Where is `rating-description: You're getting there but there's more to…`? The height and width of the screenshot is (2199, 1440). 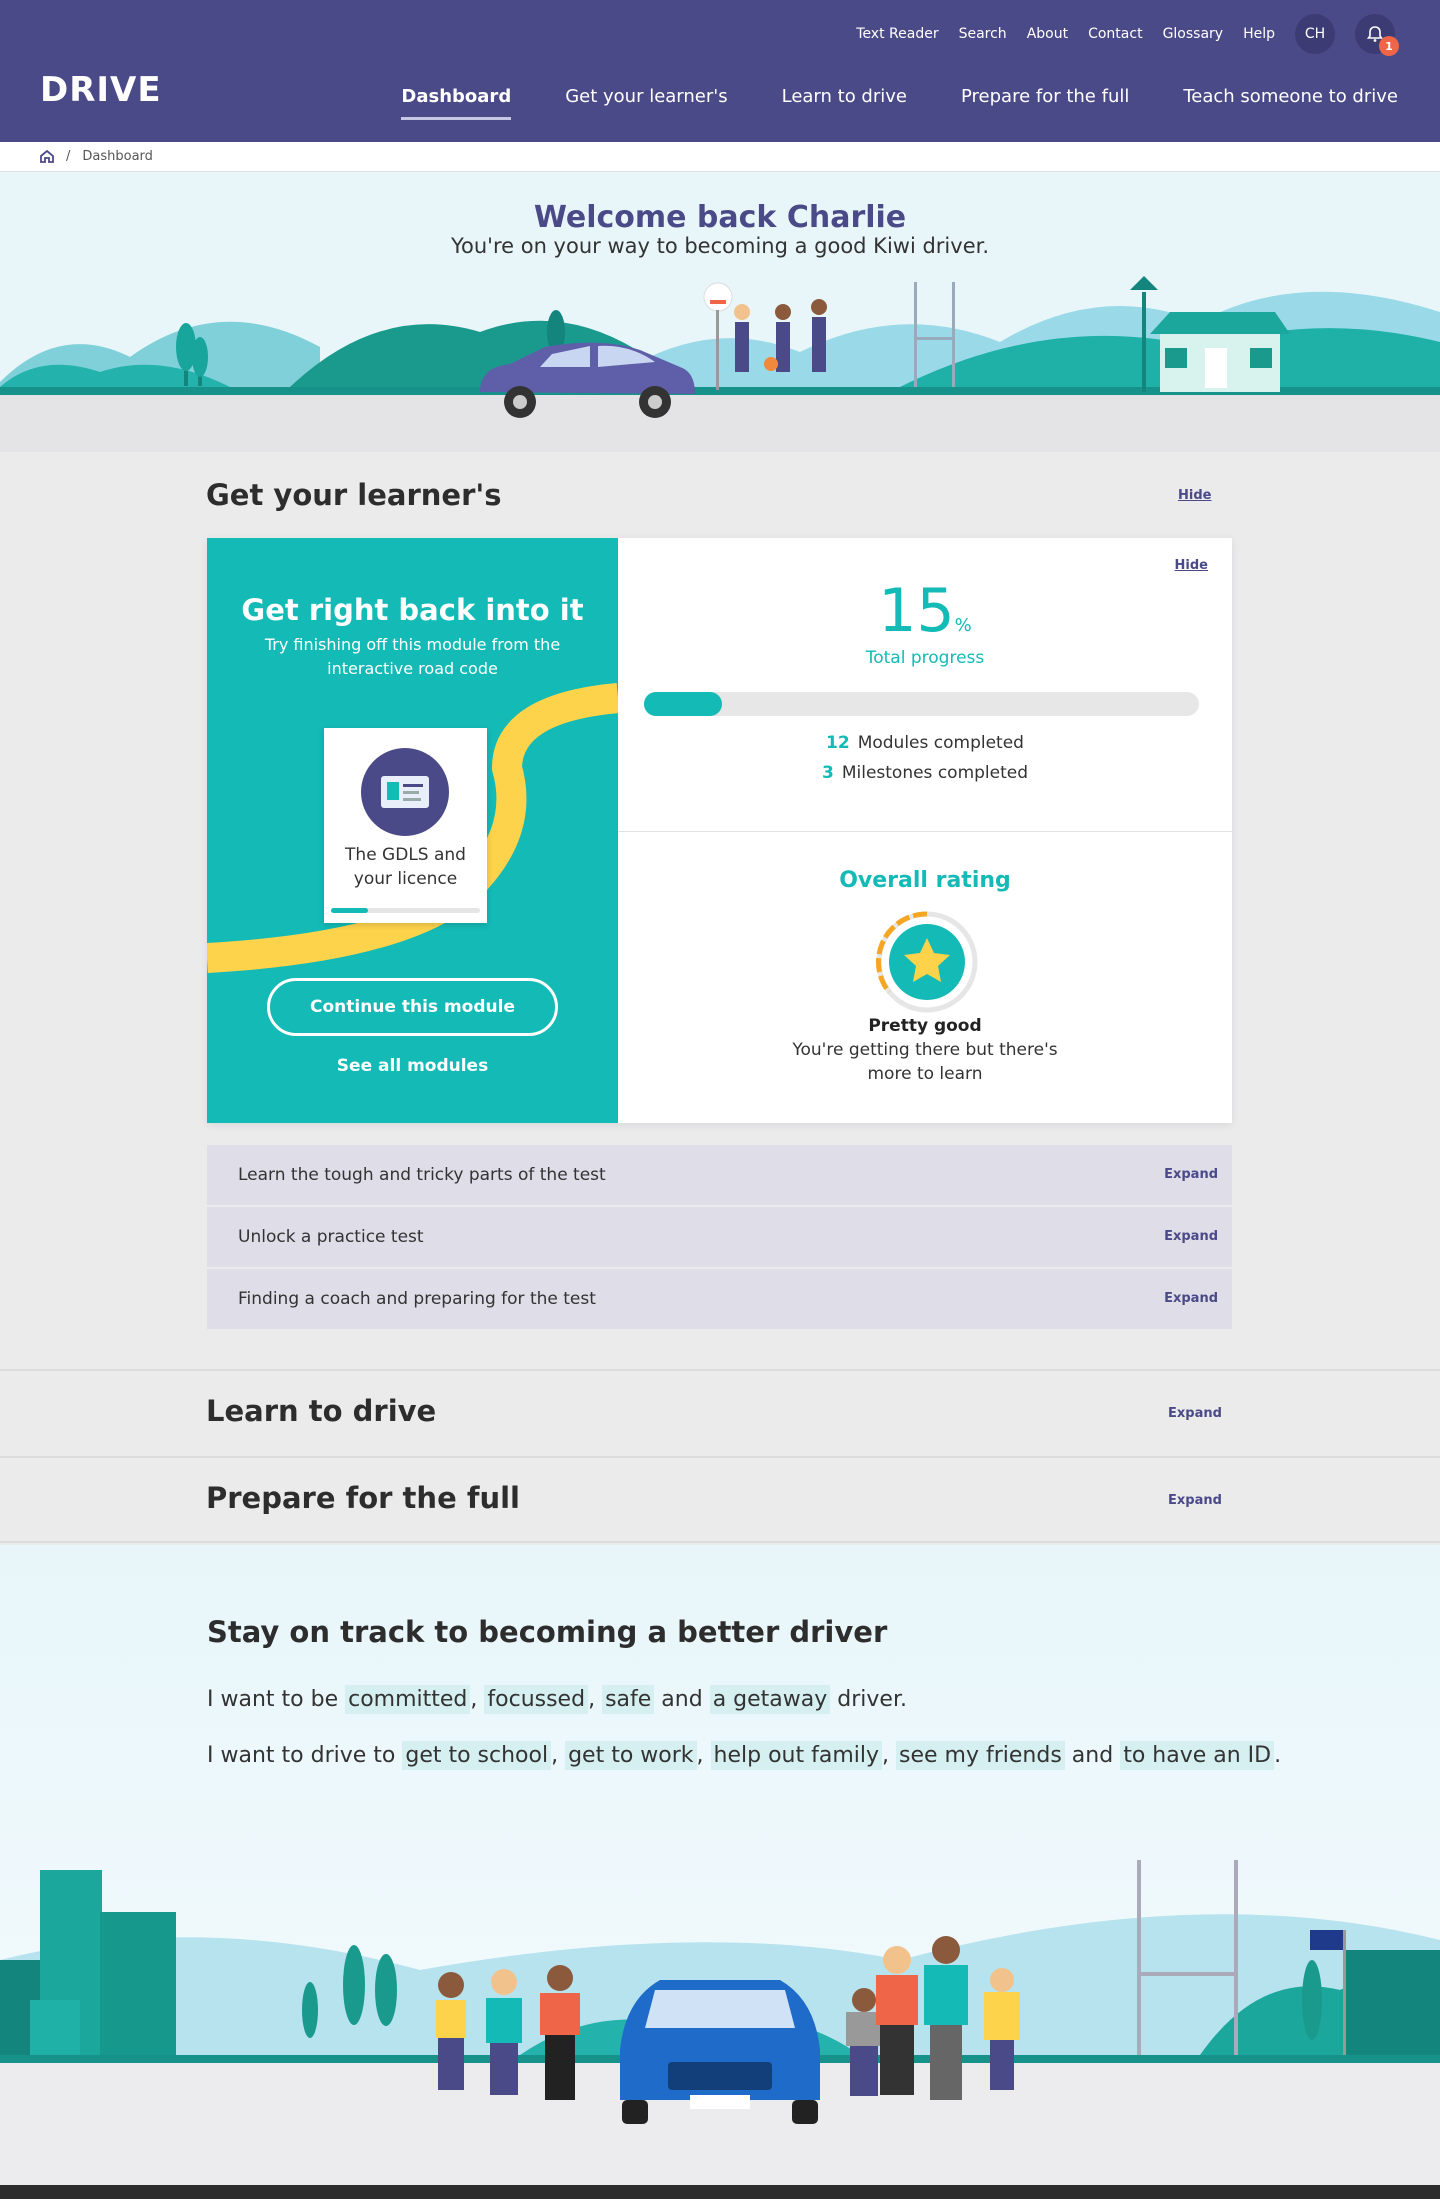
rating-description: You're getting there but there's more to… is located at coordinates (925, 1062).